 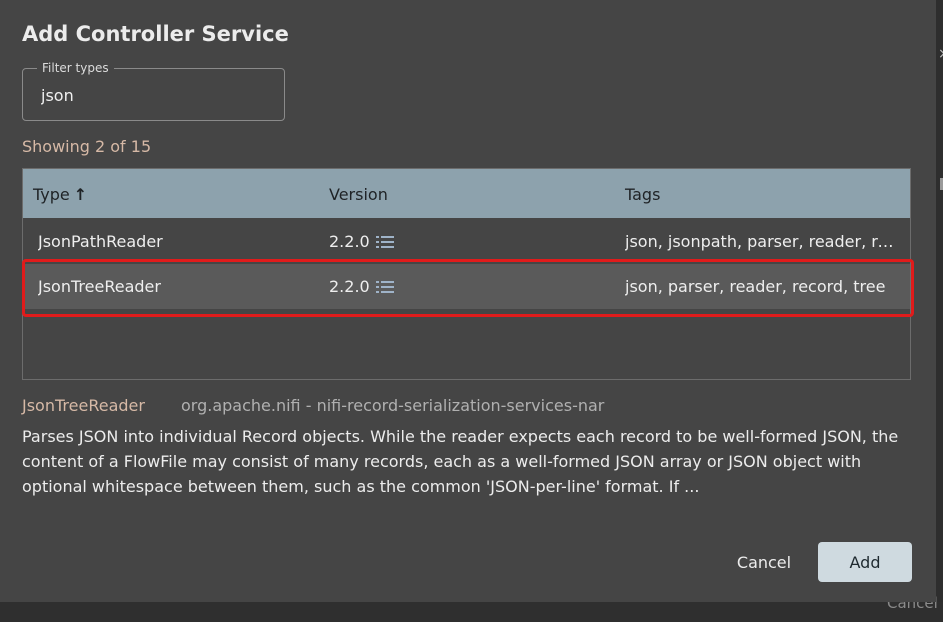 What do you see at coordinates (100, 241) in the screenshot?
I see `row-type: JsonPathReader` at bounding box center [100, 241].